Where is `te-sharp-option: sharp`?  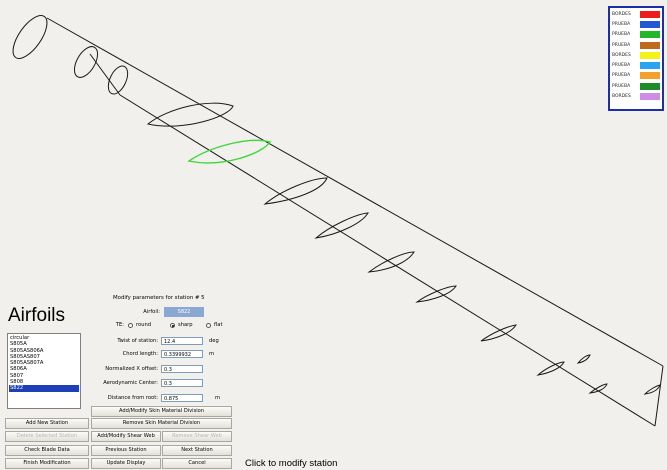 te-sharp-option: sharp is located at coordinates (181, 325).